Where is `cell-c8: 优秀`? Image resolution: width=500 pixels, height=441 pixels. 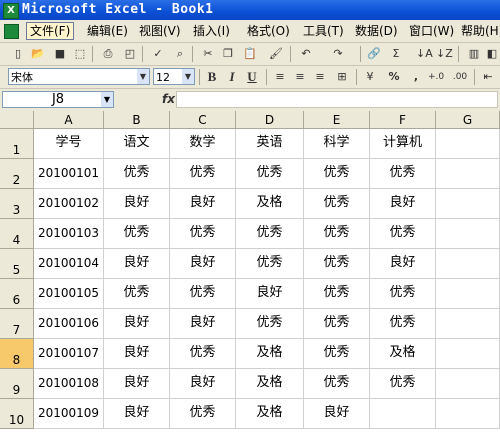
cell-c8: 优秀 is located at coordinates (203, 354).